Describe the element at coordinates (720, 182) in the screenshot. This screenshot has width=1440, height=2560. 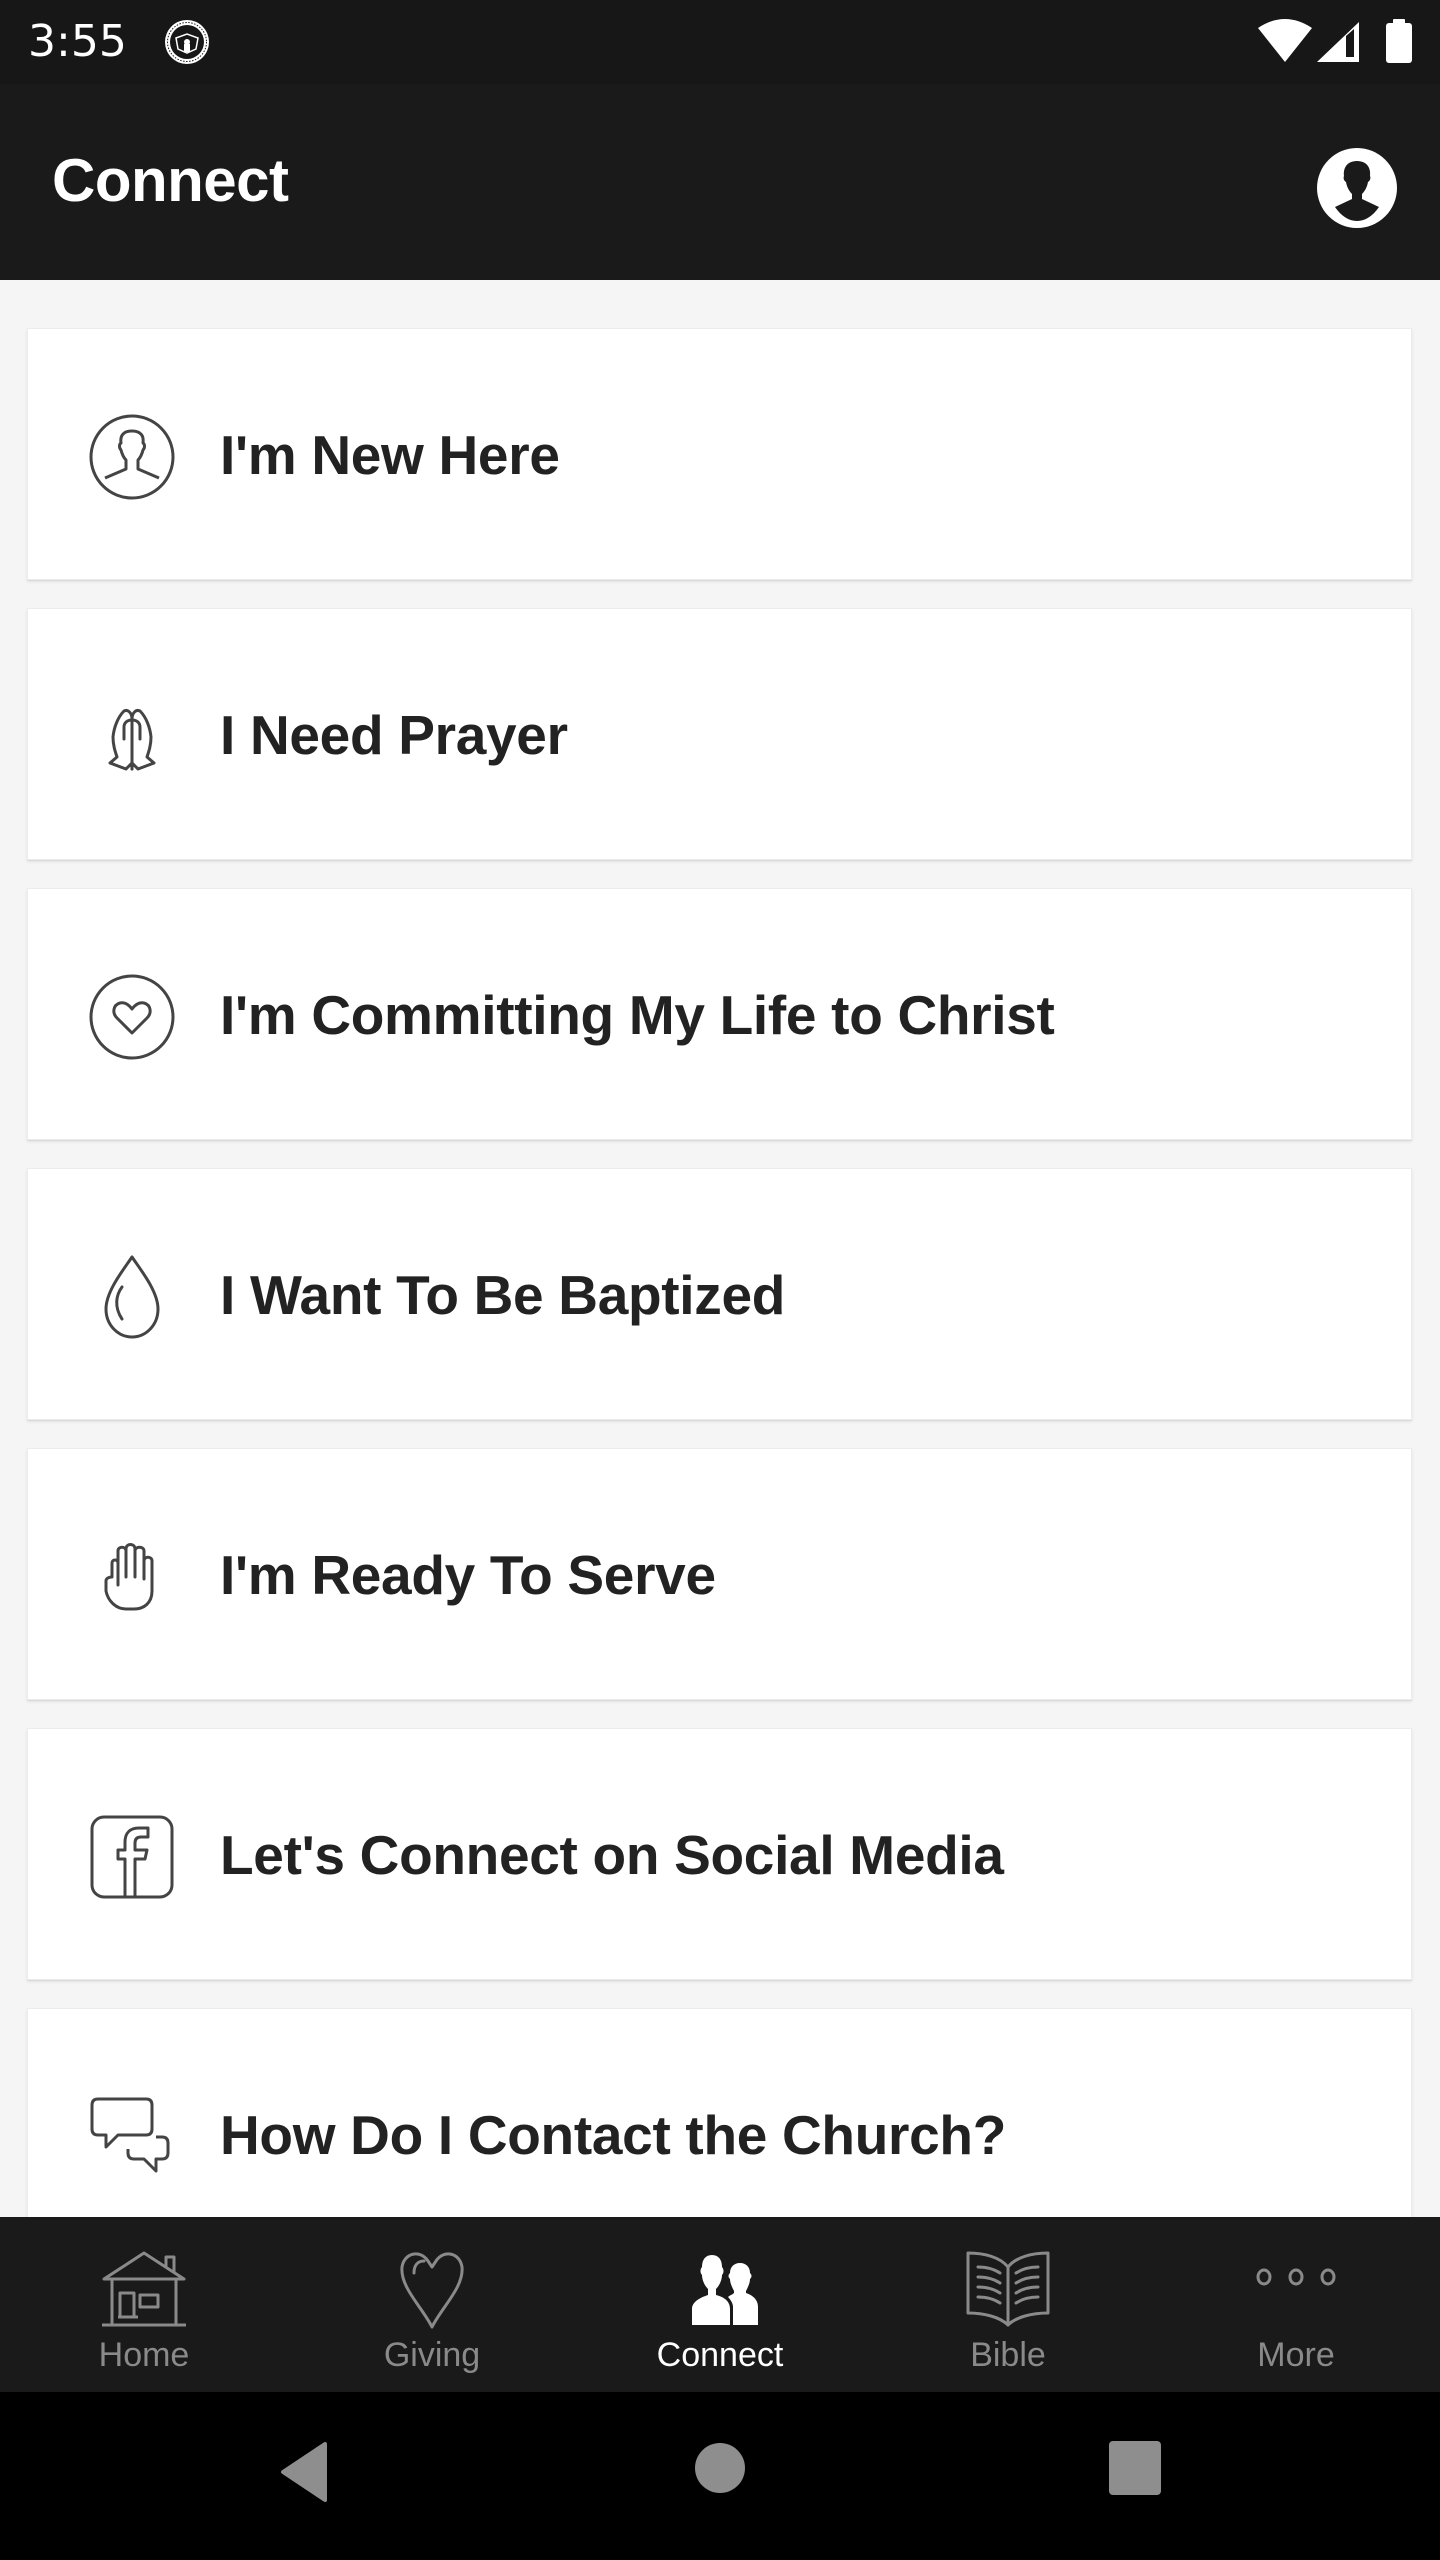
I see `app-bar: Connect` at that location.